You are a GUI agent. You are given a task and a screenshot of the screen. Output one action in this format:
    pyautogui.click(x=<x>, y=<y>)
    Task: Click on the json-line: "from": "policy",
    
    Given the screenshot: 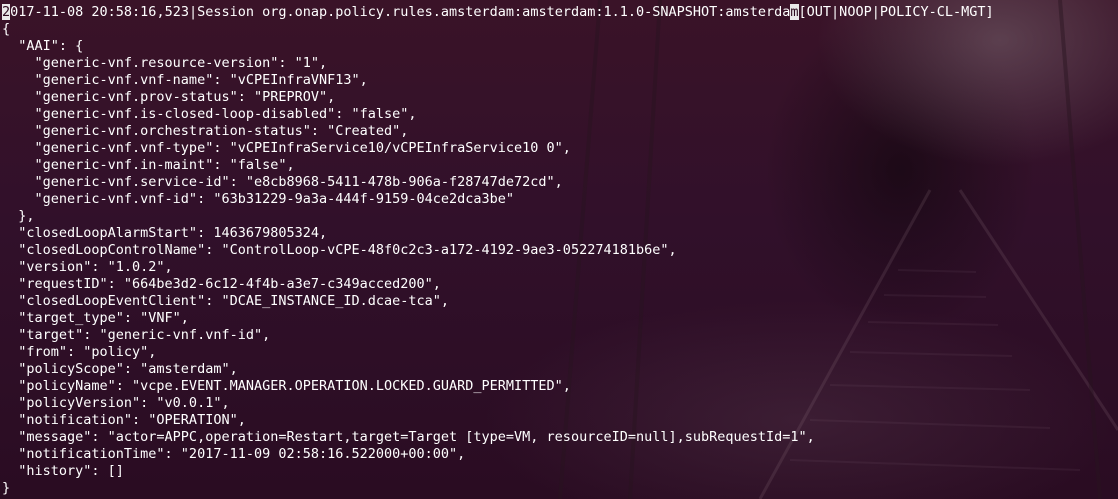 What is the action you would take?
    pyautogui.click(x=79, y=352)
    